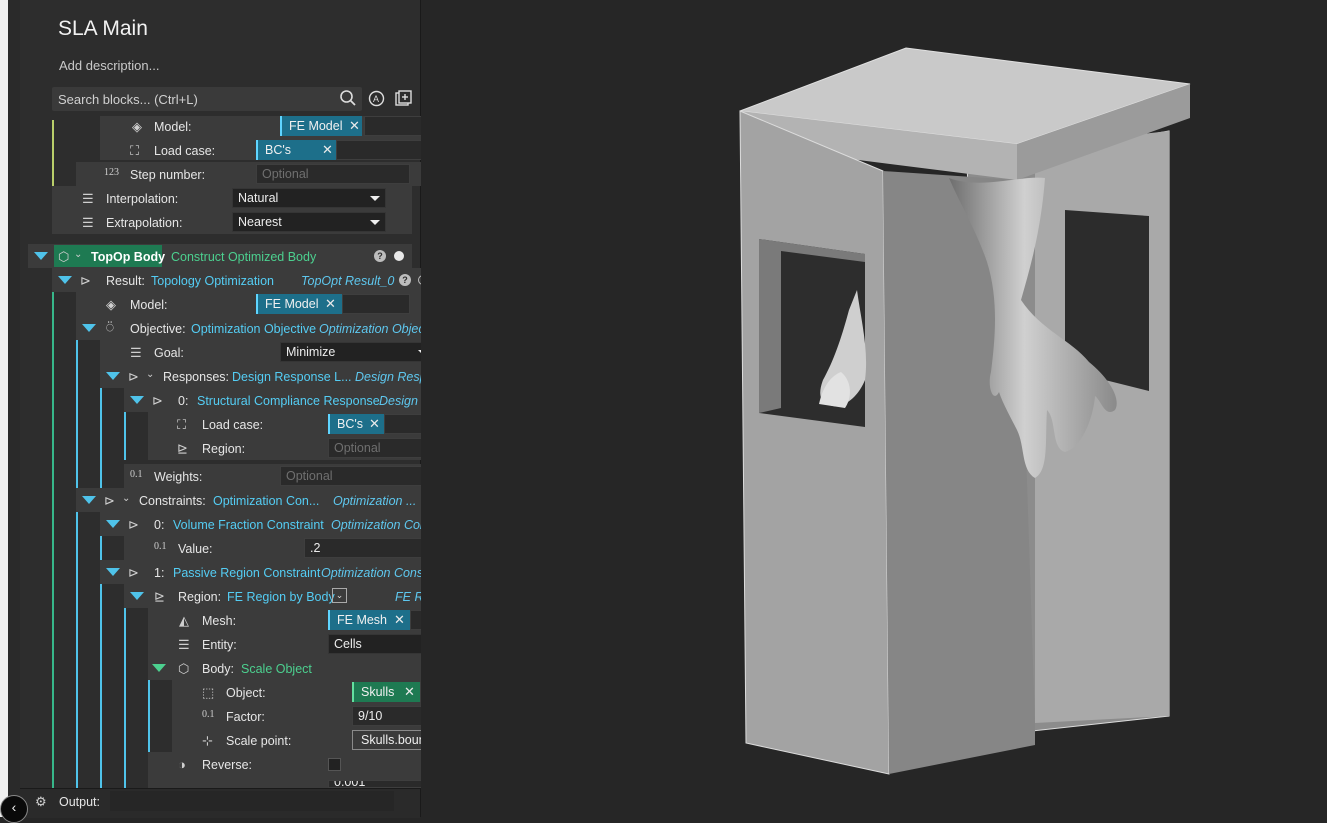 Image resolution: width=1327 pixels, height=823 pixels. Describe the element at coordinates (403, 101) in the screenshot. I see `add-block-icon` at that location.